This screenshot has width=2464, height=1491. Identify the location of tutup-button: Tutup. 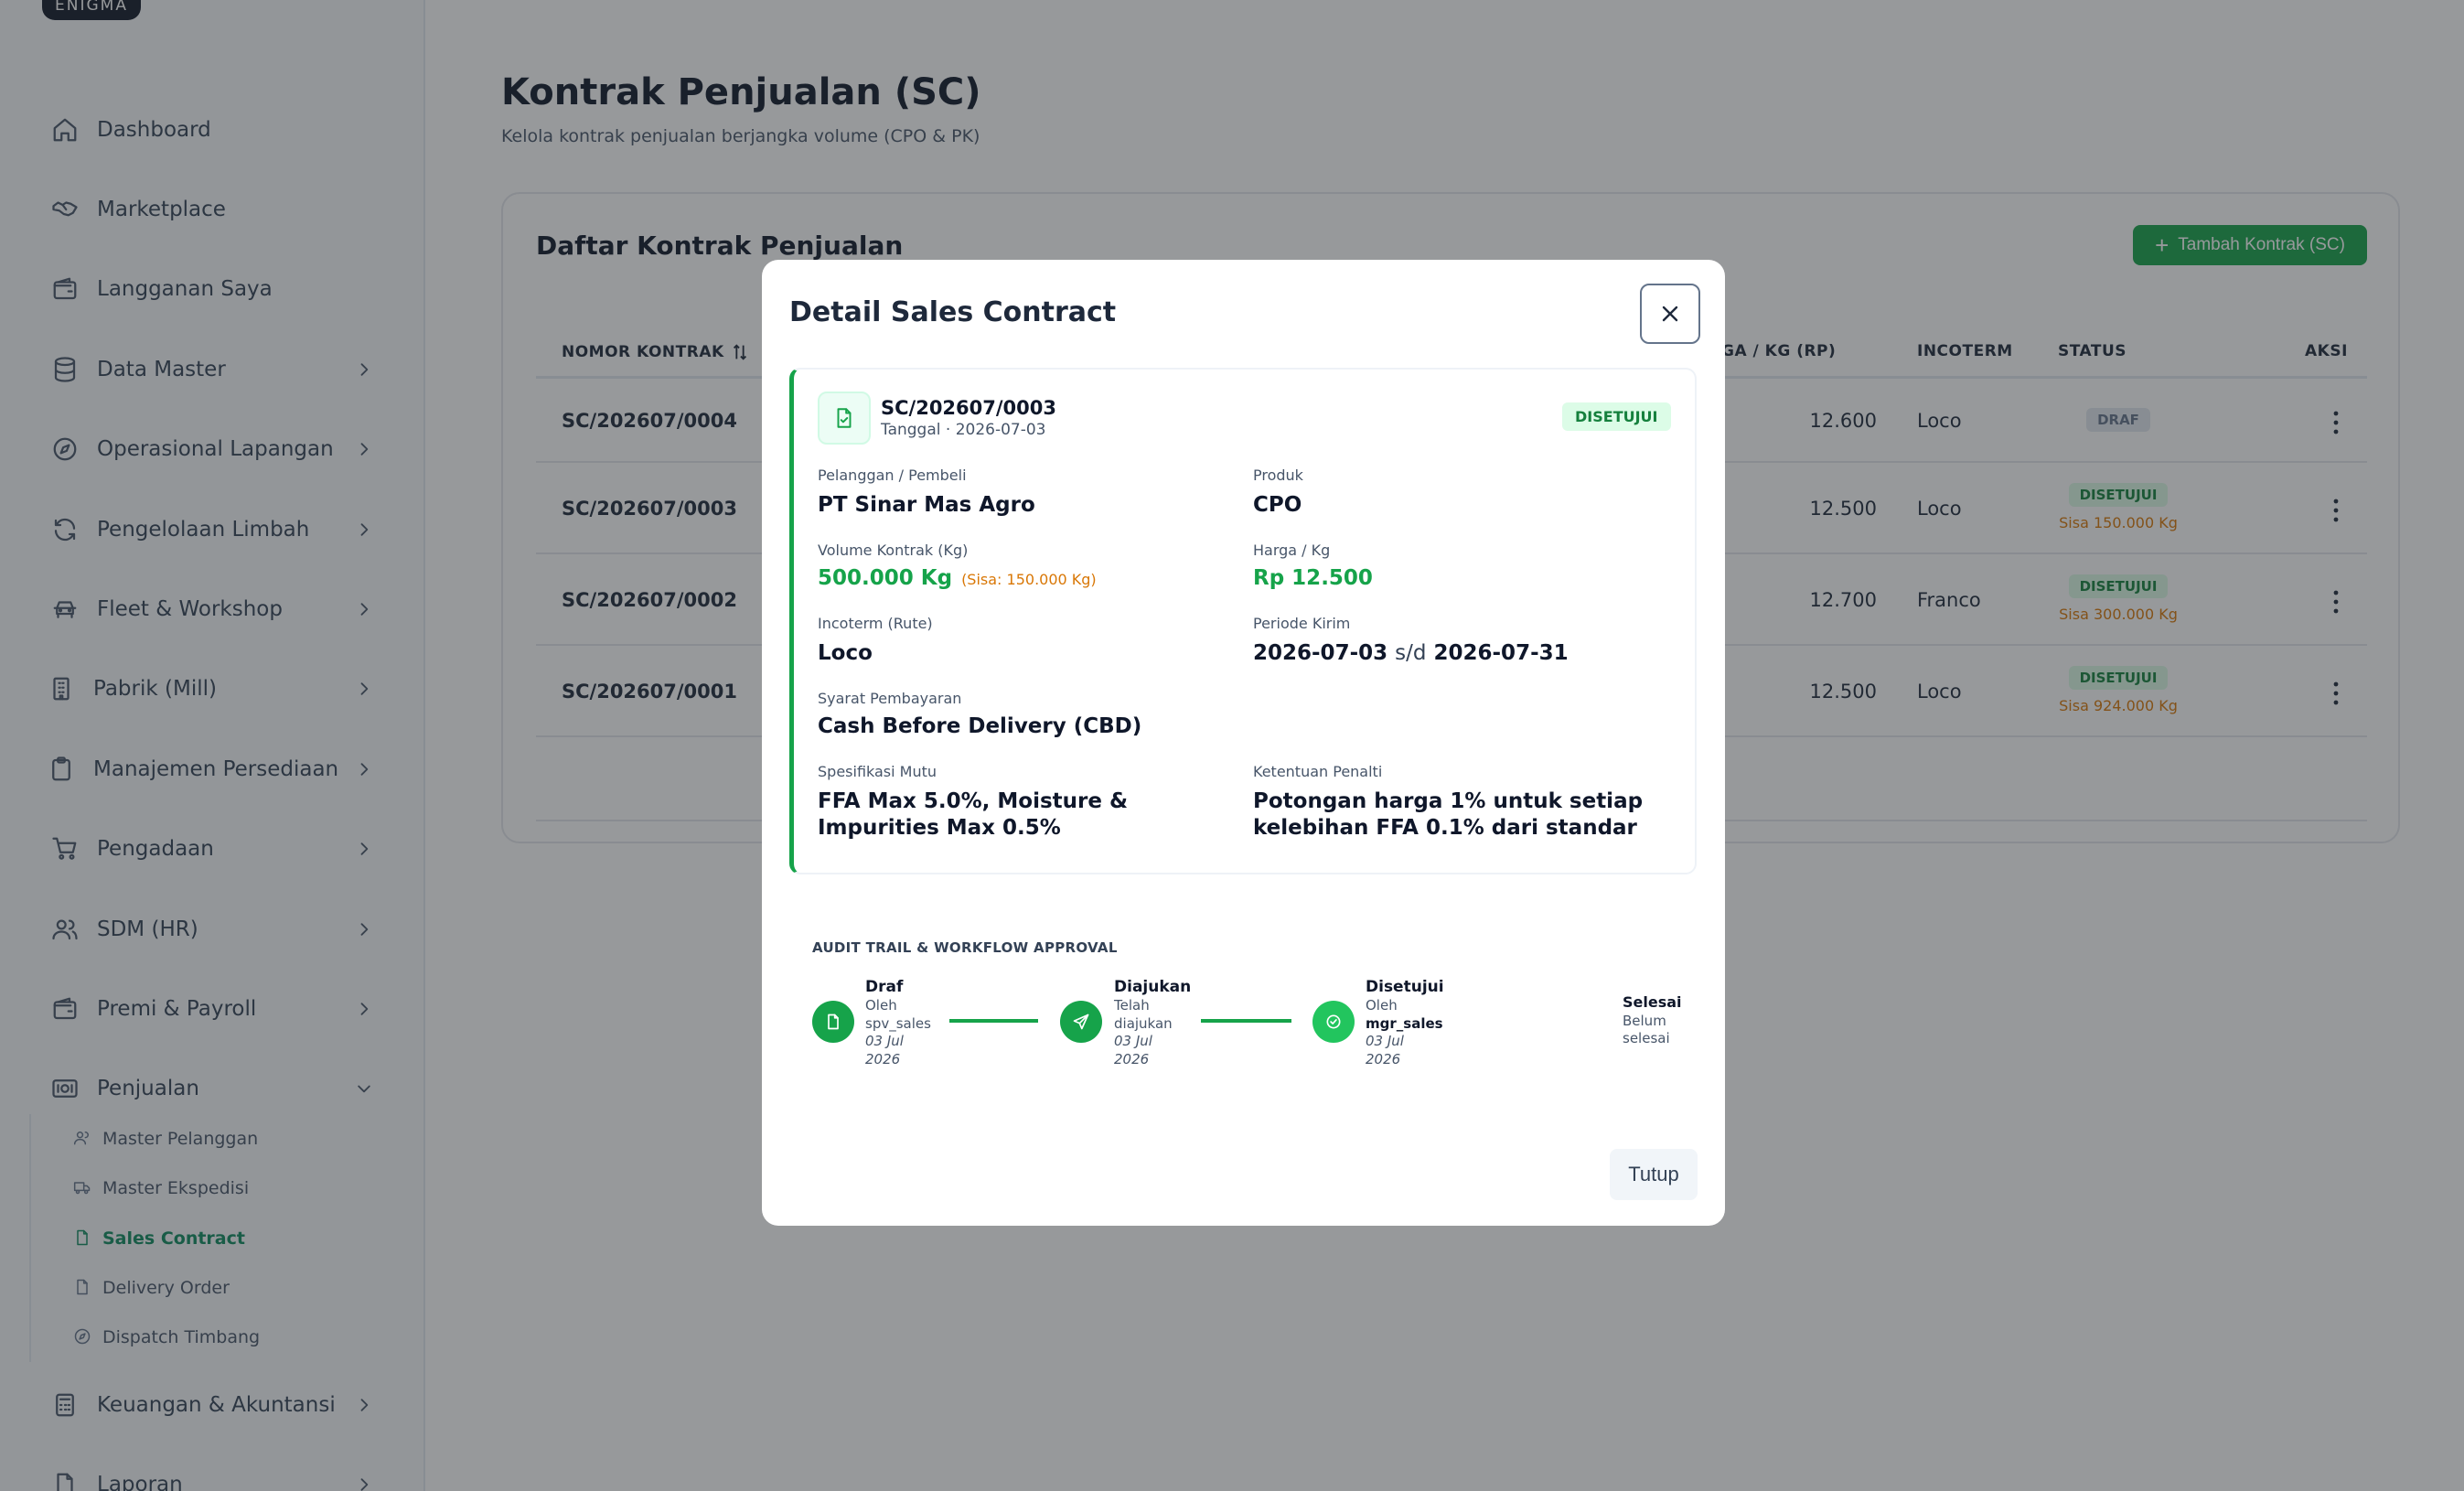
(1654, 1175).